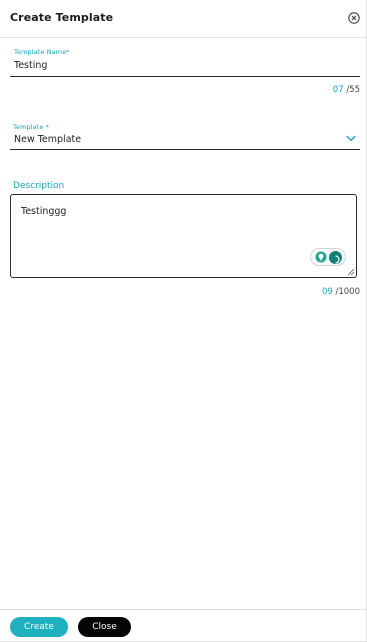  What do you see at coordinates (185, 76) in the screenshot?
I see `template-name-underline` at bounding box center [185, 76].